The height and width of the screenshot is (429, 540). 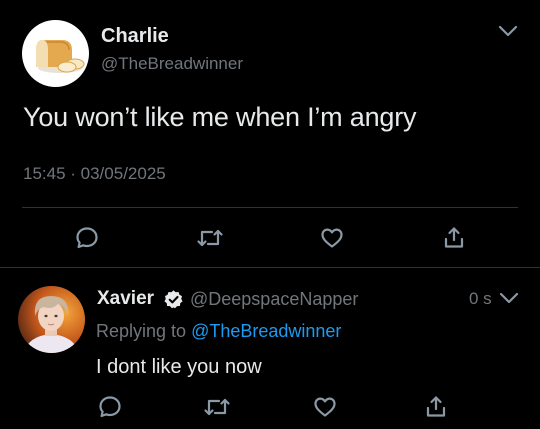 I want to click on author-name: Charlie, so click(x=135, y=36).